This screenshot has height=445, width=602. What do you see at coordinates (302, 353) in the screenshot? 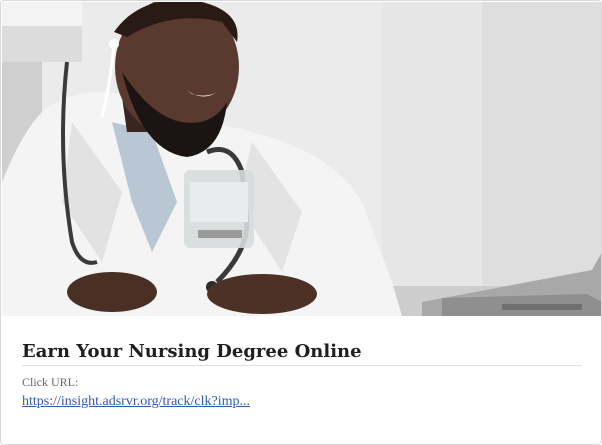
I see `ad-title: Earn Your Nursing Degree Online` at bounding box center [302, 353].